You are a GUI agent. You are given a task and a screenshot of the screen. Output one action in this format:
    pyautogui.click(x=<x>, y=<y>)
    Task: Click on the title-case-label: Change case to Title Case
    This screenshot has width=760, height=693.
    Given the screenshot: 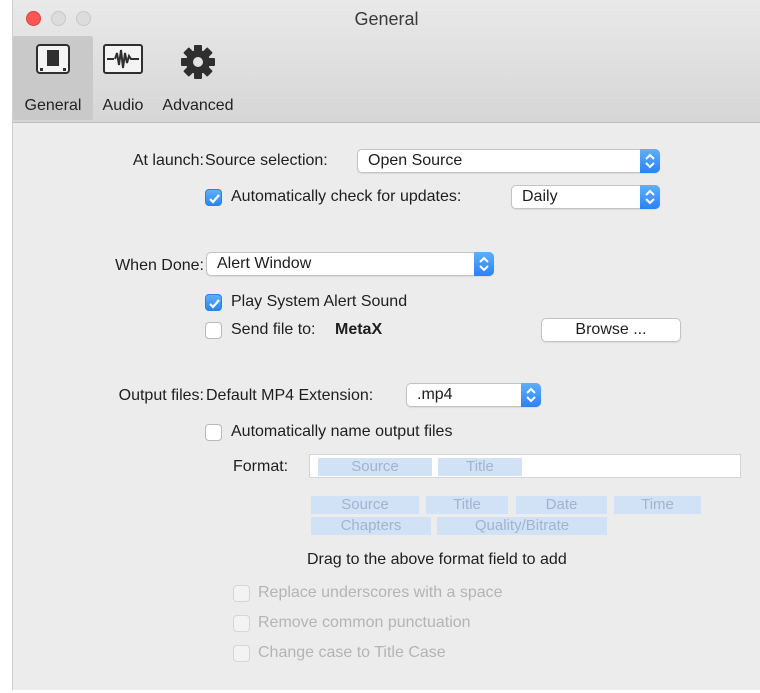 What is the action you would take?
    pyautogui.click(x=352, y=652)
    